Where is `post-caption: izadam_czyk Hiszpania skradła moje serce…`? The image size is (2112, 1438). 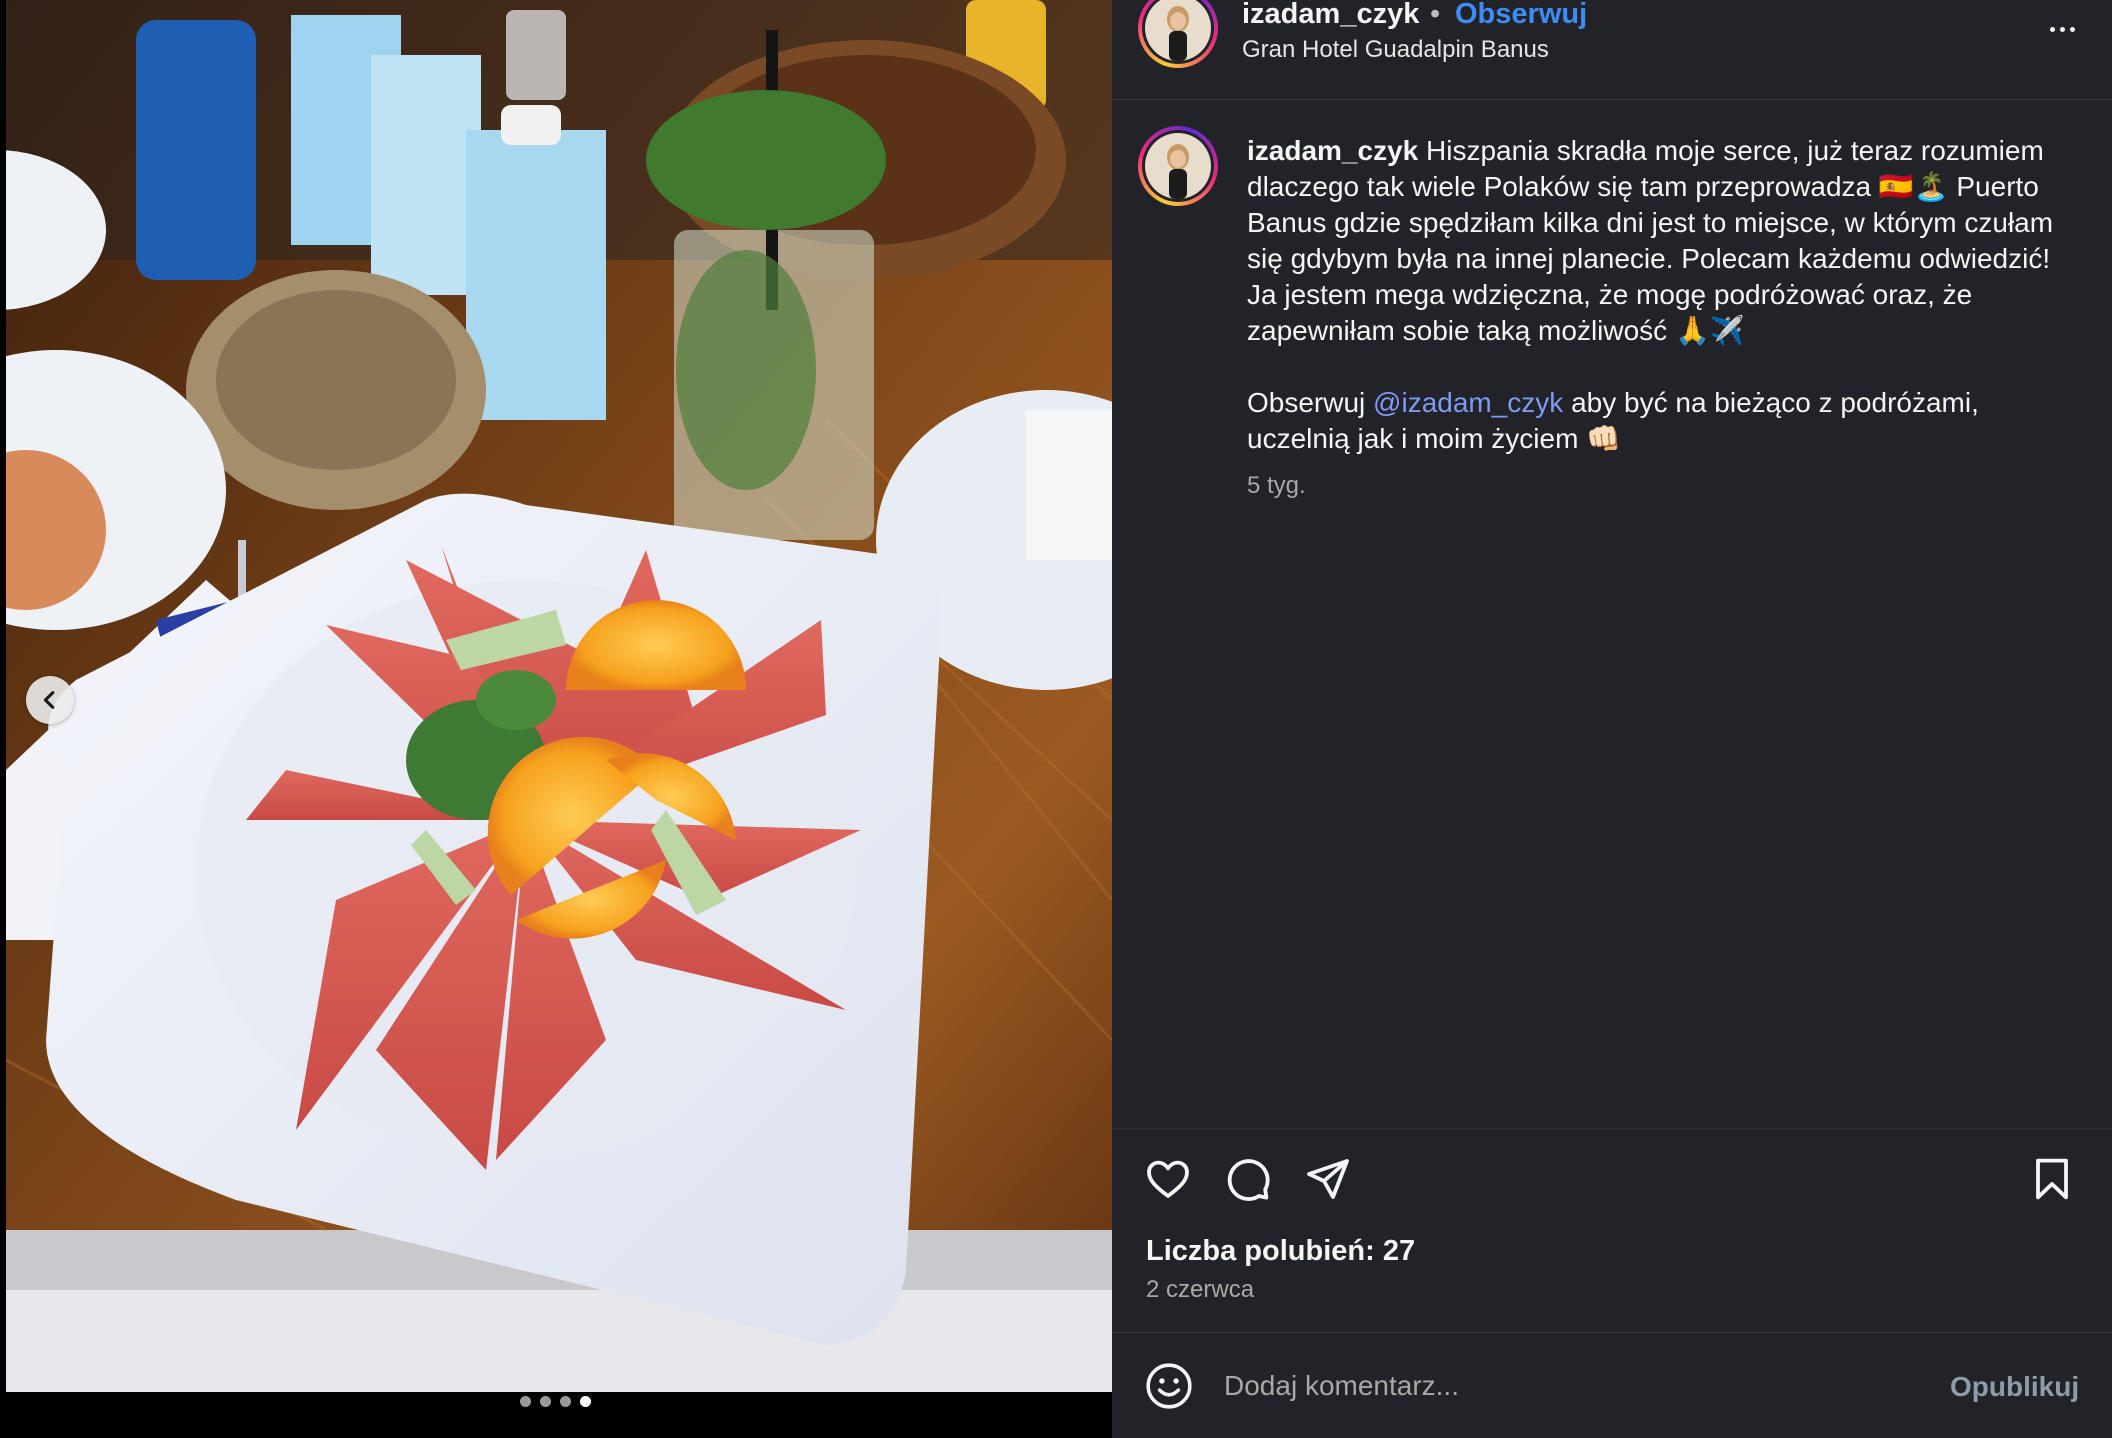
post-caption: izadam_czyk Hiszpania skradła moje serce… is located at coordinates (1652, 295).